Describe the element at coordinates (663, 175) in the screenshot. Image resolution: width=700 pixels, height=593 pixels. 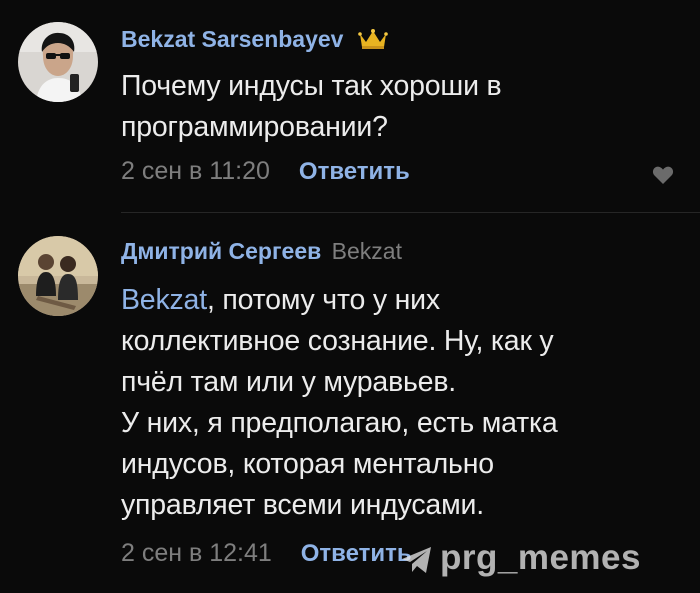
I see `heart-icon` at that location.